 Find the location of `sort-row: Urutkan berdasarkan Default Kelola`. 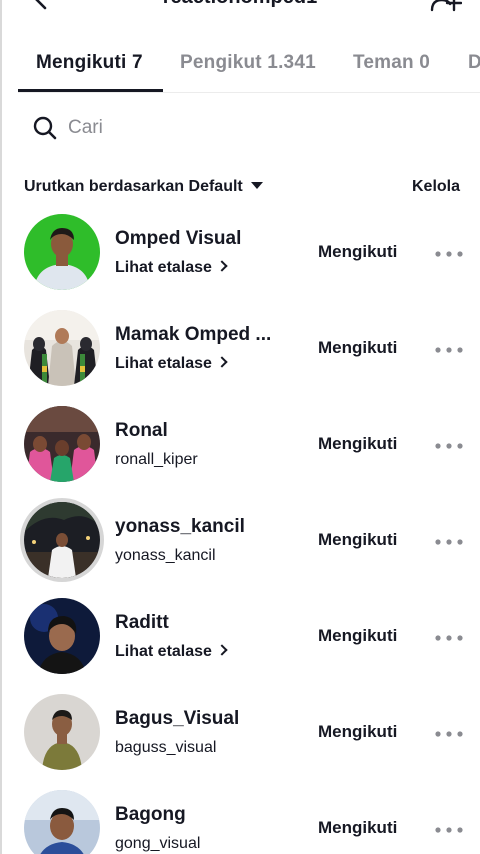

sort-row: Urutkan berdasarkan Default Kelola is located at coordinates (242, 189).